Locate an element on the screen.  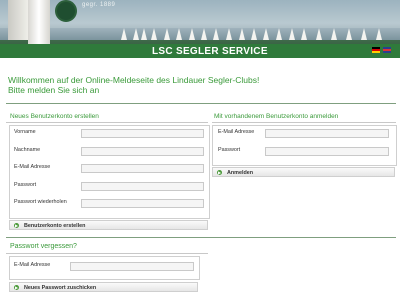
welcome-divider is located at coordinates (201, 103).